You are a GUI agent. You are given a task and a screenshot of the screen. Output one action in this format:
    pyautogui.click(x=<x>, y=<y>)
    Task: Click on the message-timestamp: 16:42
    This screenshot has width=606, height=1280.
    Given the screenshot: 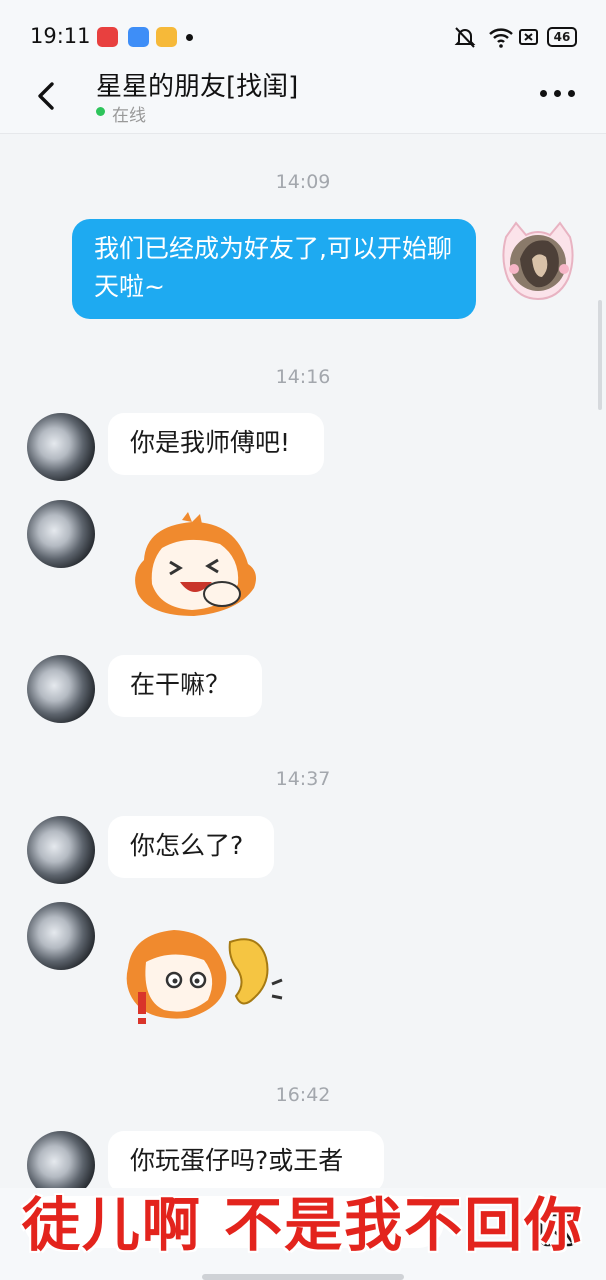 What is the action you would take?
    pyautogui.click(x=303, y=1095)
    